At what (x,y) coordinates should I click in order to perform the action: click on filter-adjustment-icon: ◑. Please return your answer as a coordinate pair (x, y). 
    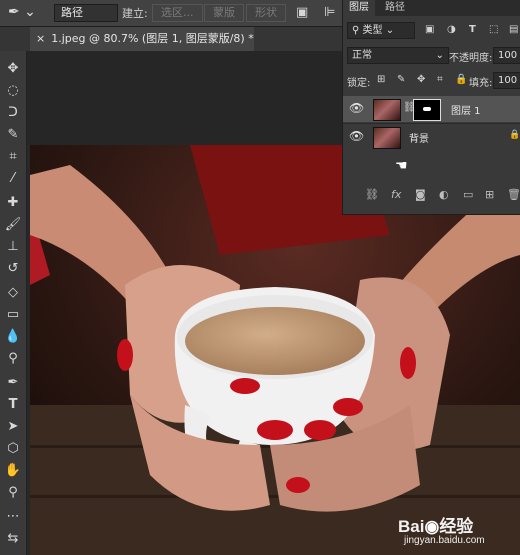
    Looking at the image, I should click on (451, 29).